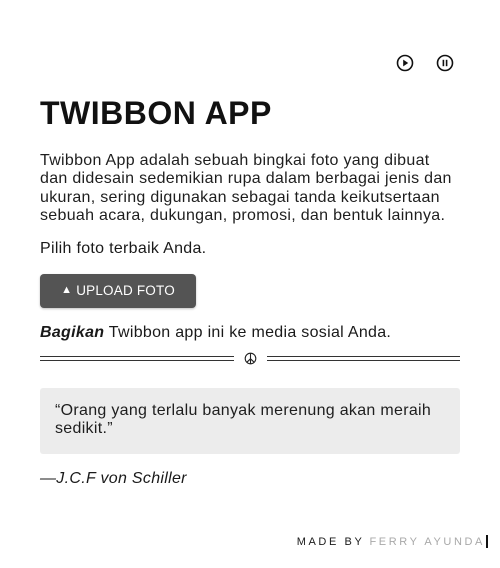 This screenshot has width=500, height=568. What do you see at coordinates (72, 332) in the screenshot?
I see `share-bold-text: Bagikan` at bounding box center [72, 332].